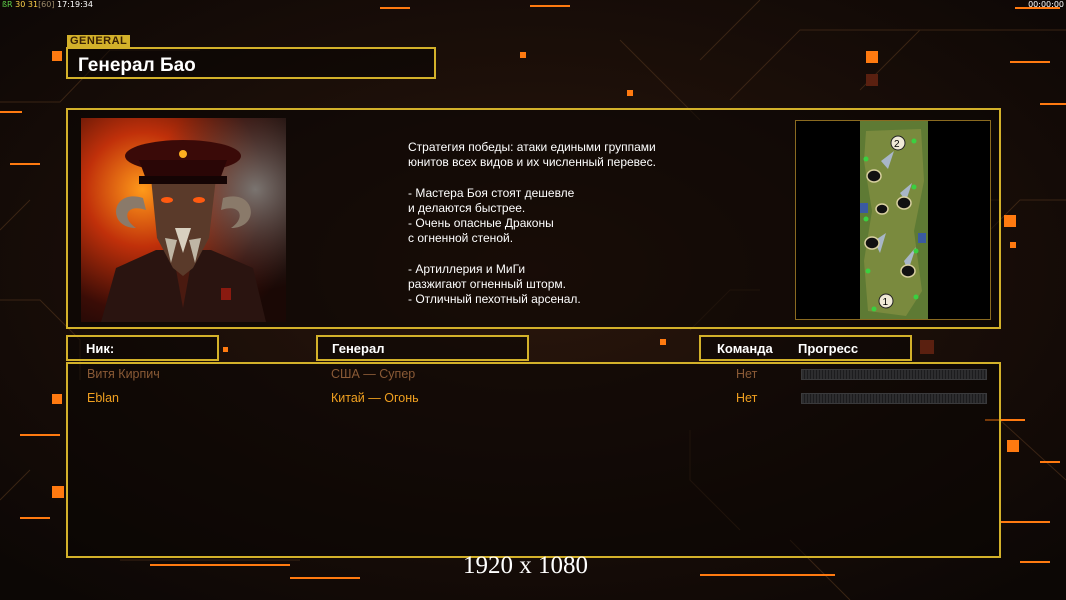  I want to click on fps-limit: [60], so click(46, 4).